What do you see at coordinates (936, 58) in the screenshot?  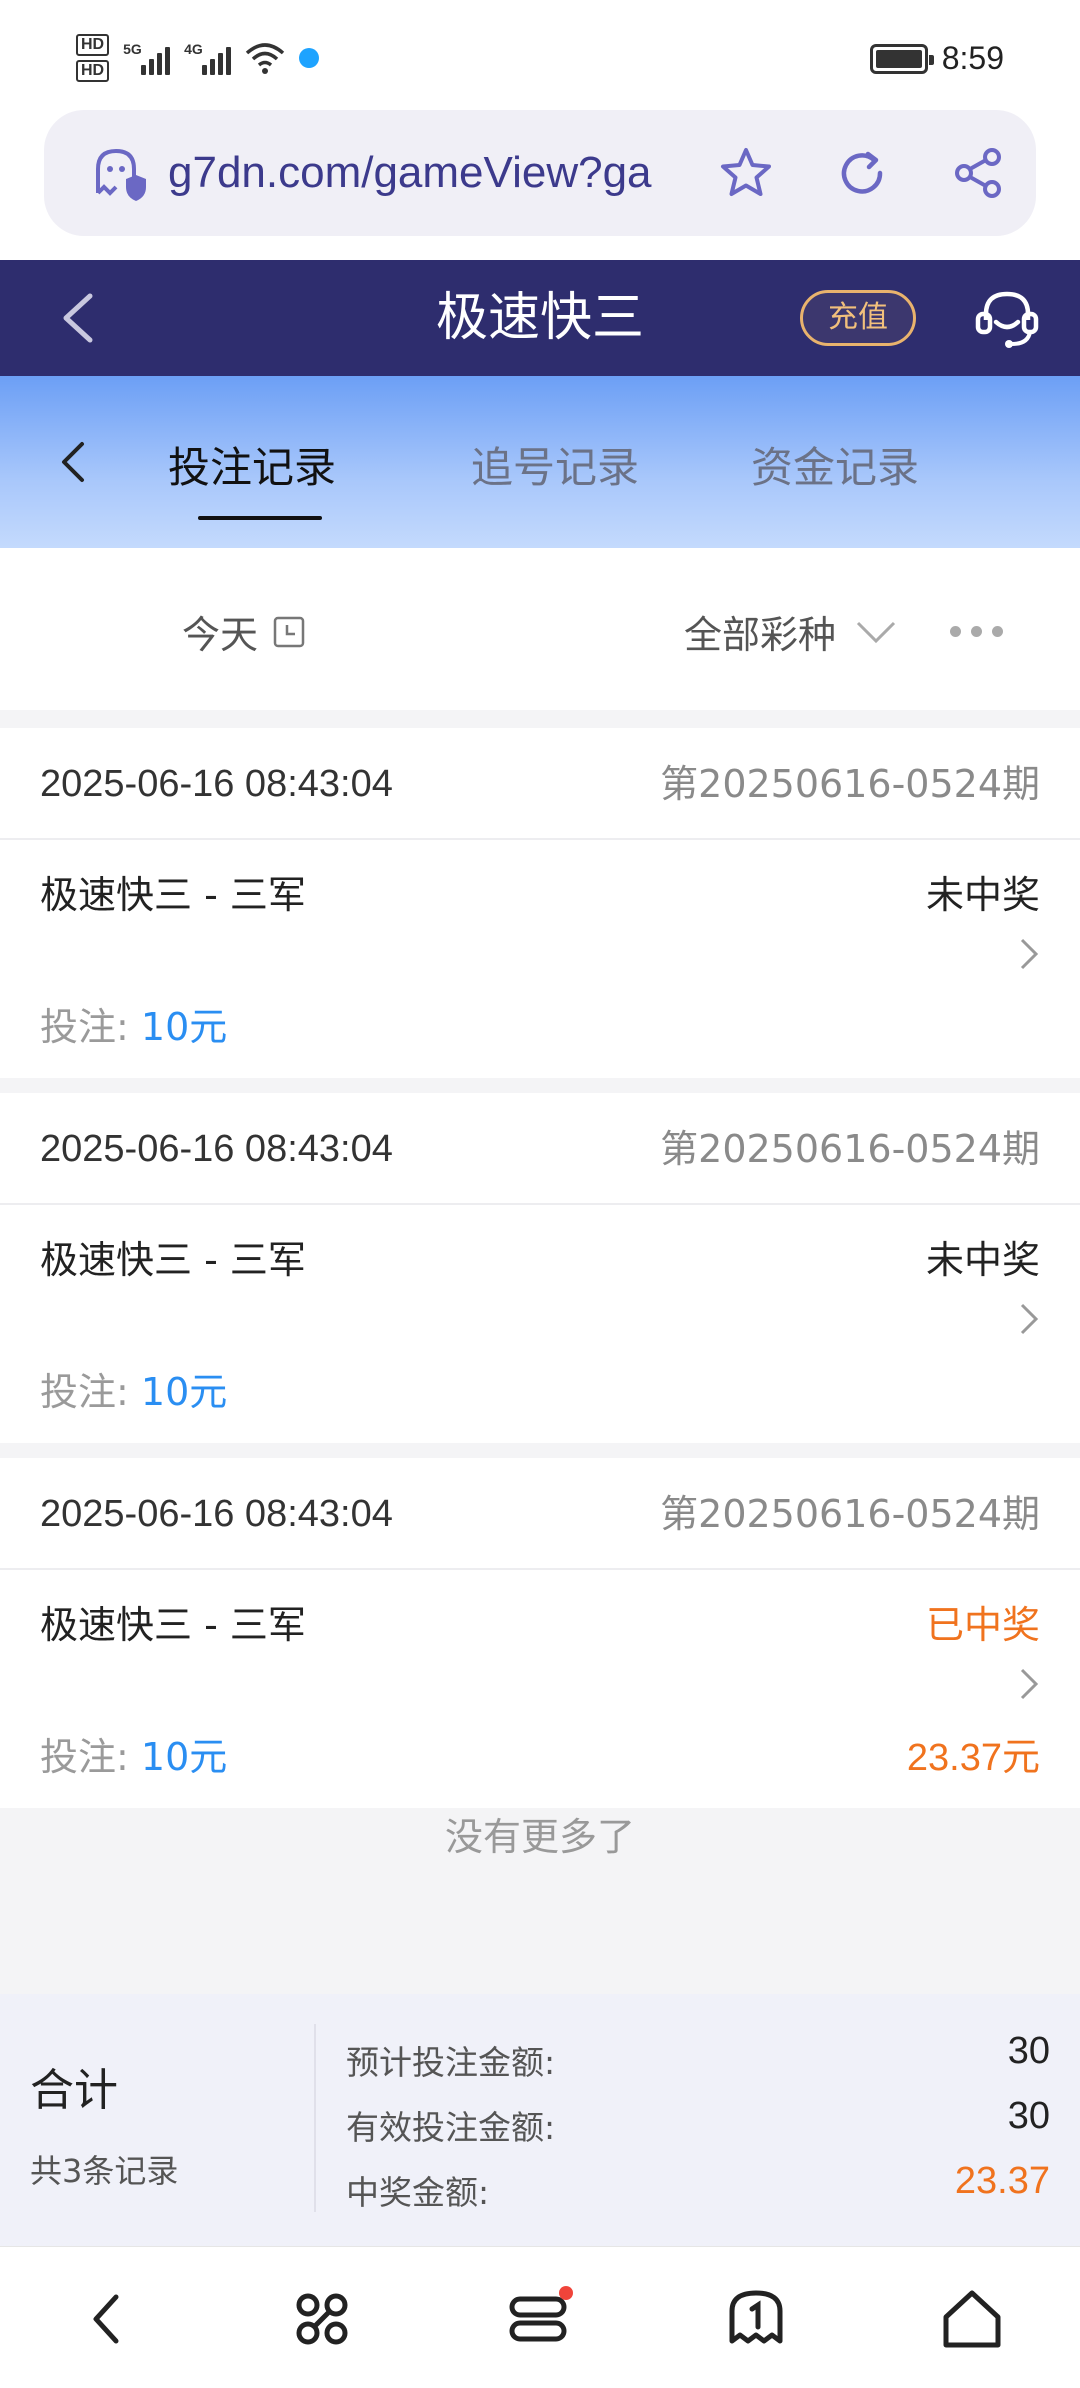 I see `status-right: 8:59` at bounding box center [936, 58].